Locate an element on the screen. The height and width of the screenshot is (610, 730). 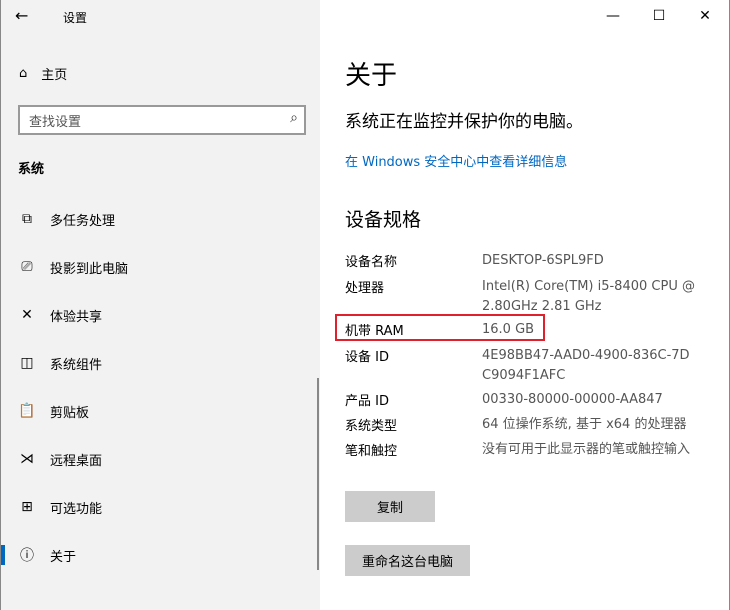
sidebar-item-label: 剪贴板 is located at coordinates (70, 413).